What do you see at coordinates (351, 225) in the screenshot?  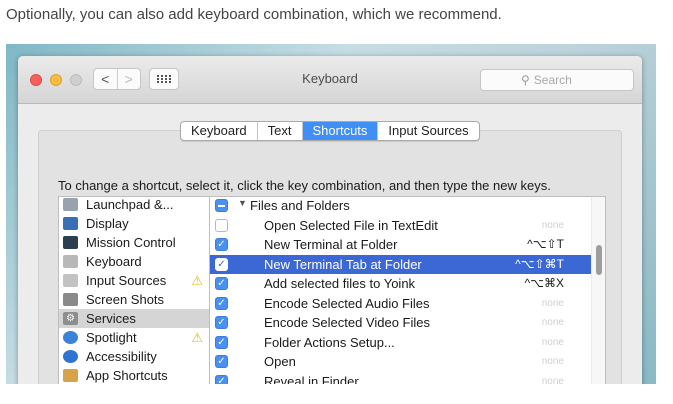 I see `row-label: Open Selected File in TextEdit` at bounding box center [351, 225].